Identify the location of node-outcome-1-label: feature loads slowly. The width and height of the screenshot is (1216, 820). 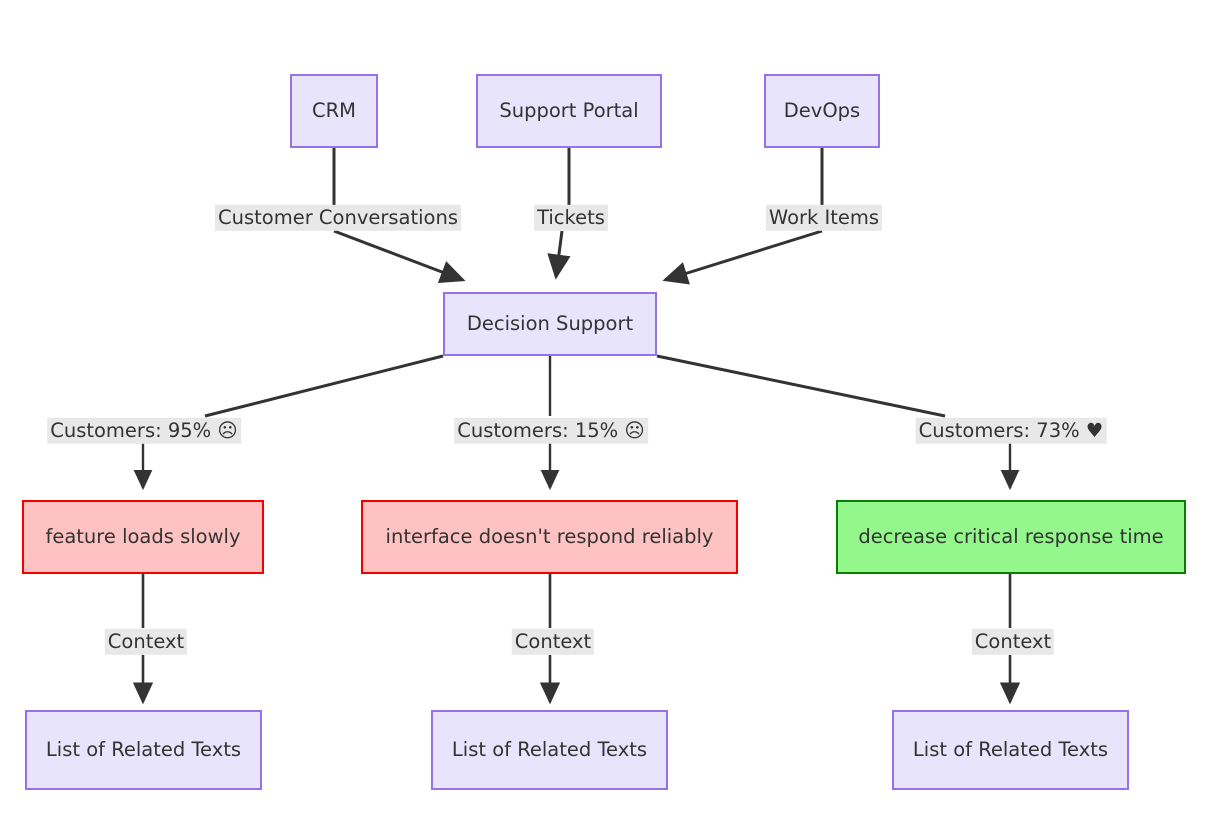
(143, 537).